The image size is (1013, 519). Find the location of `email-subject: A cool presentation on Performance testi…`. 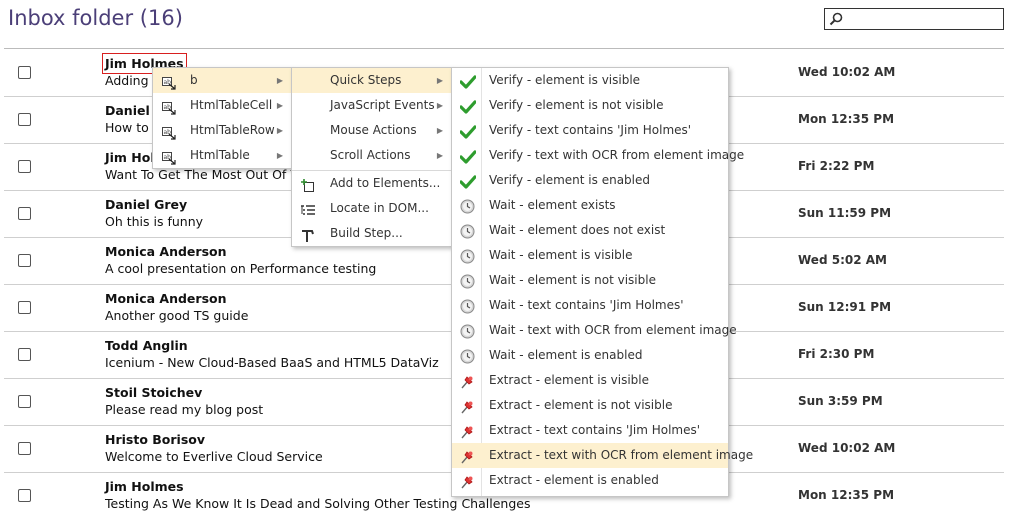

email-subject: A cool presentation on Performance testi… is located at coordinates (240, 268).